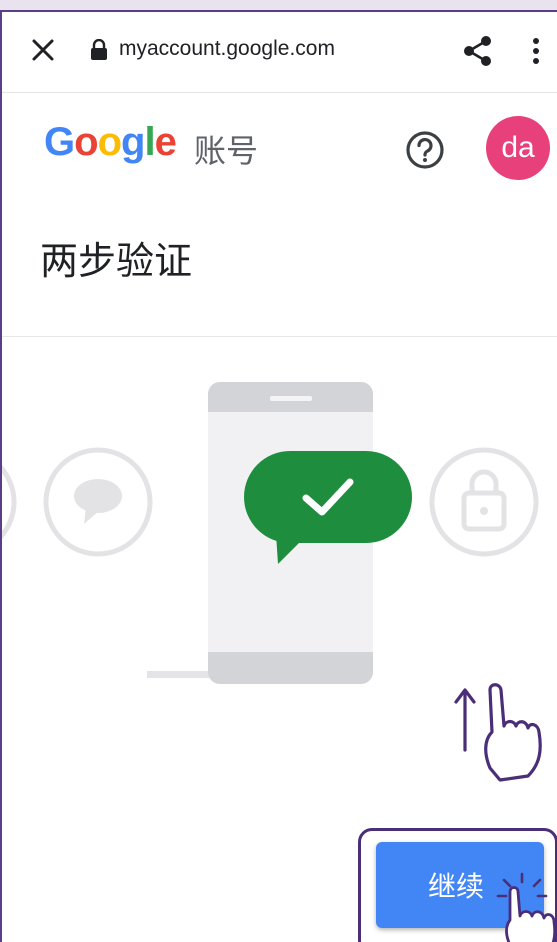  What do you see at coordinates (165, 142) in the screenshot?
I see `logo-letter: e` at bounding box center [165, 142].